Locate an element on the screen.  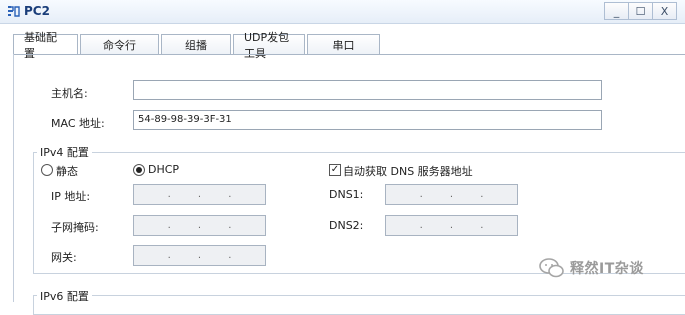
watermark-text: 释然IT杂谈 is located at coordinates (607, 269).